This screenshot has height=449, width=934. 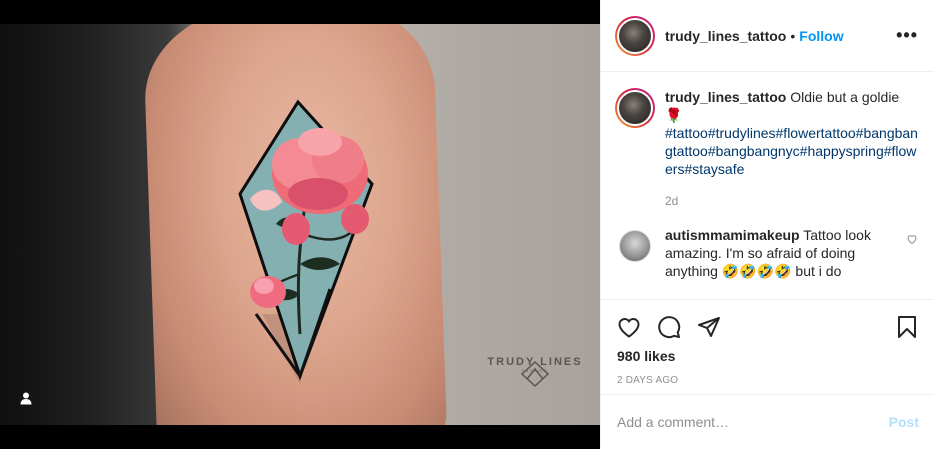 What do you see at coordinates (768, 380) in the screenshot?
I see `post-date: 2 DAYS AGO` at bounding box center [768, 380].